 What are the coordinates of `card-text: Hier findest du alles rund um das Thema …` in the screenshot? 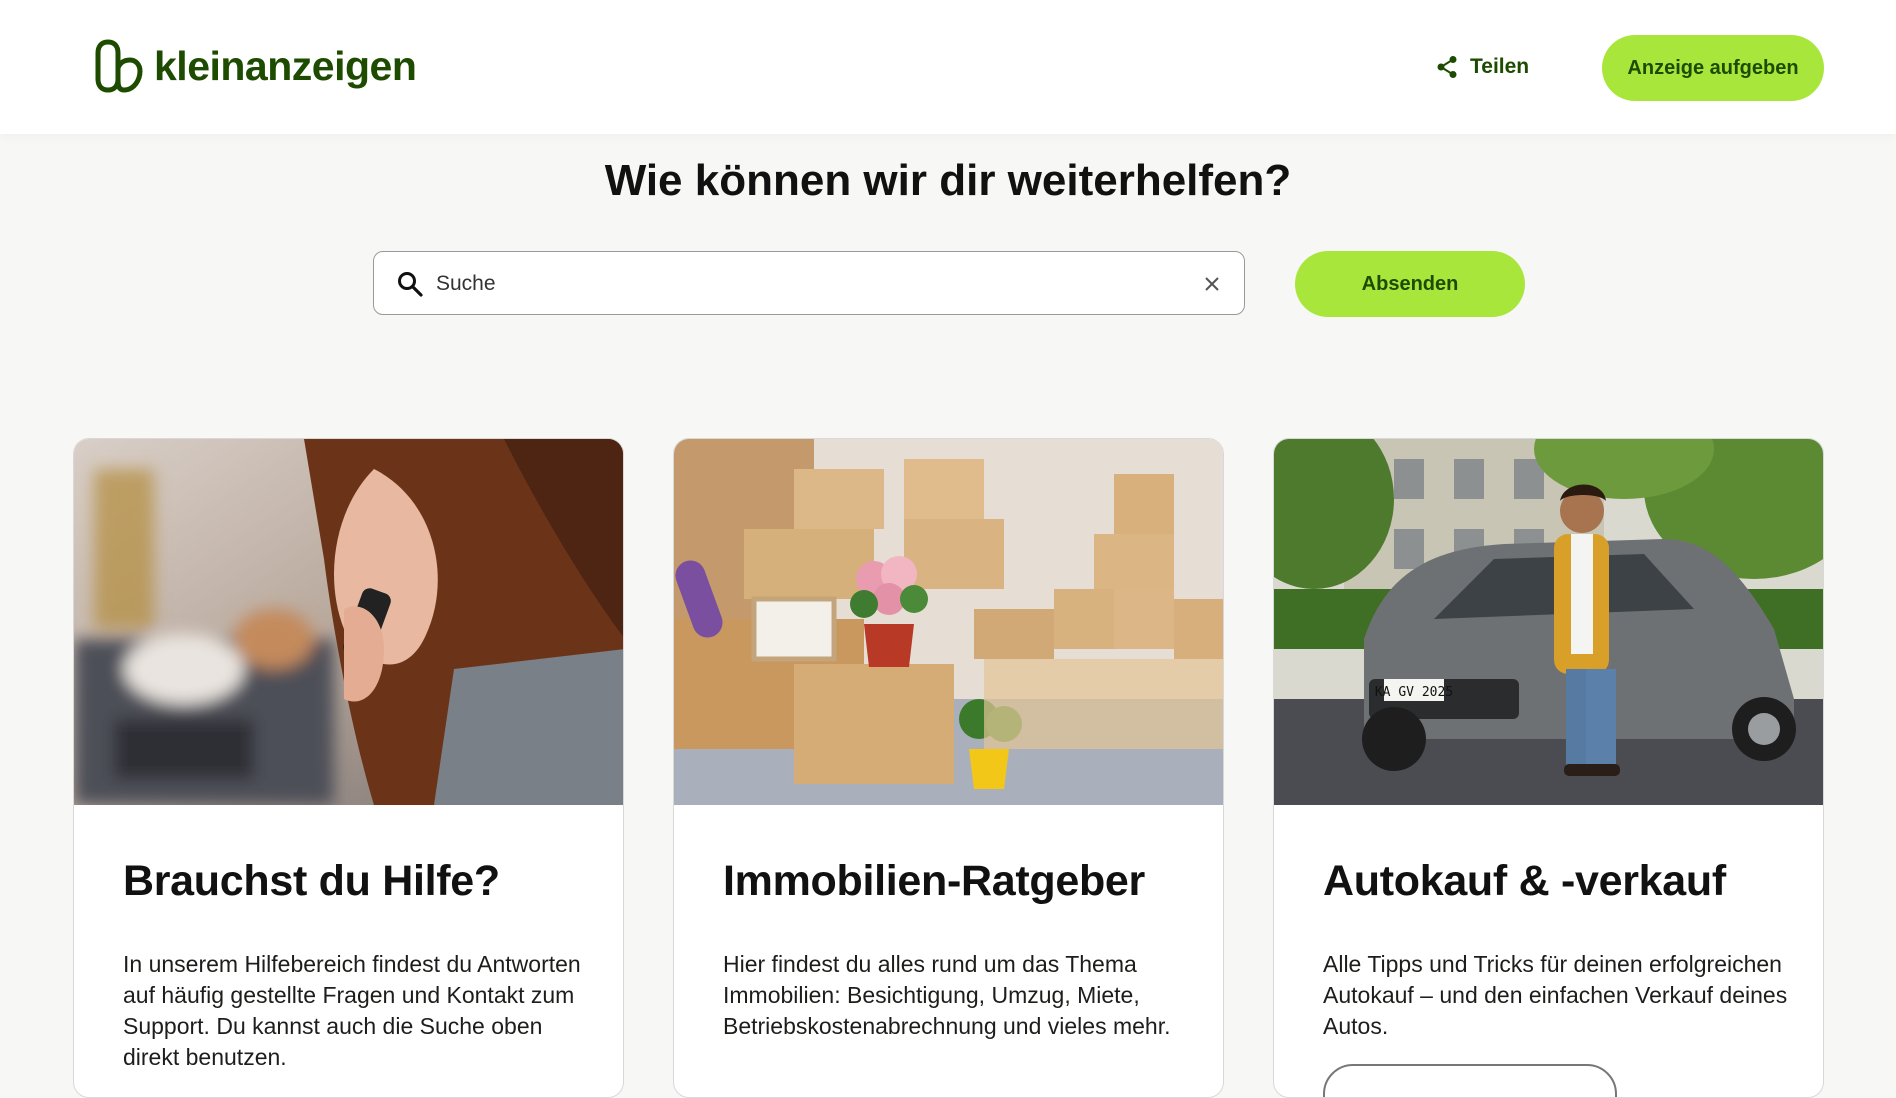 It's located at (947, 995).